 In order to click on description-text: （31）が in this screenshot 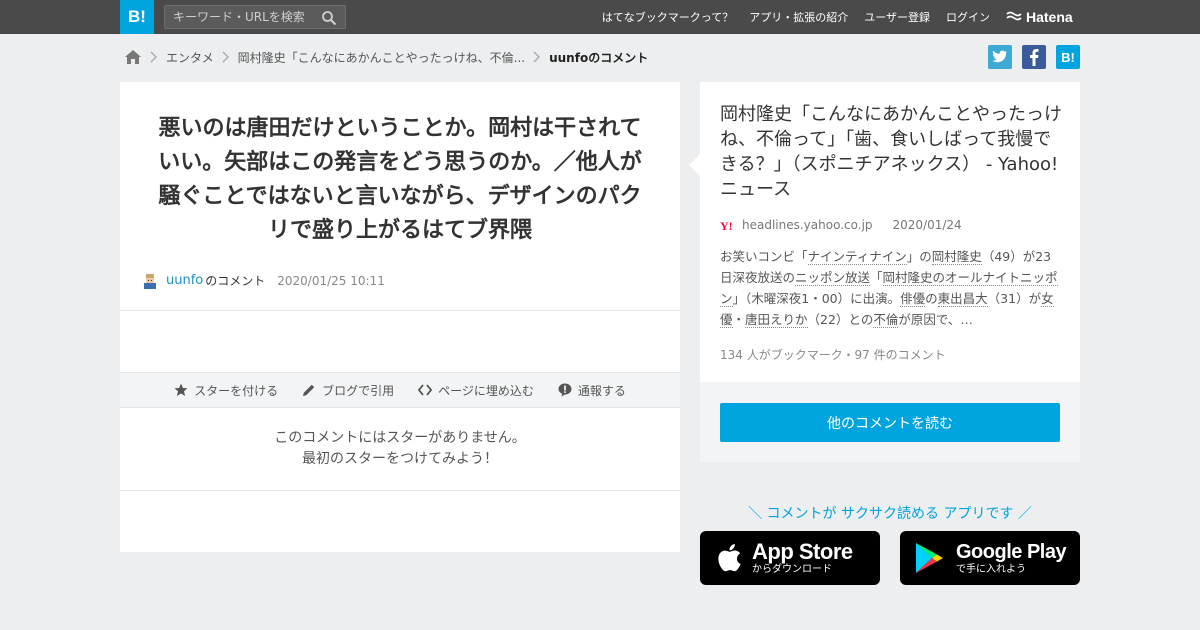, I will do `click(1014, 298)`.